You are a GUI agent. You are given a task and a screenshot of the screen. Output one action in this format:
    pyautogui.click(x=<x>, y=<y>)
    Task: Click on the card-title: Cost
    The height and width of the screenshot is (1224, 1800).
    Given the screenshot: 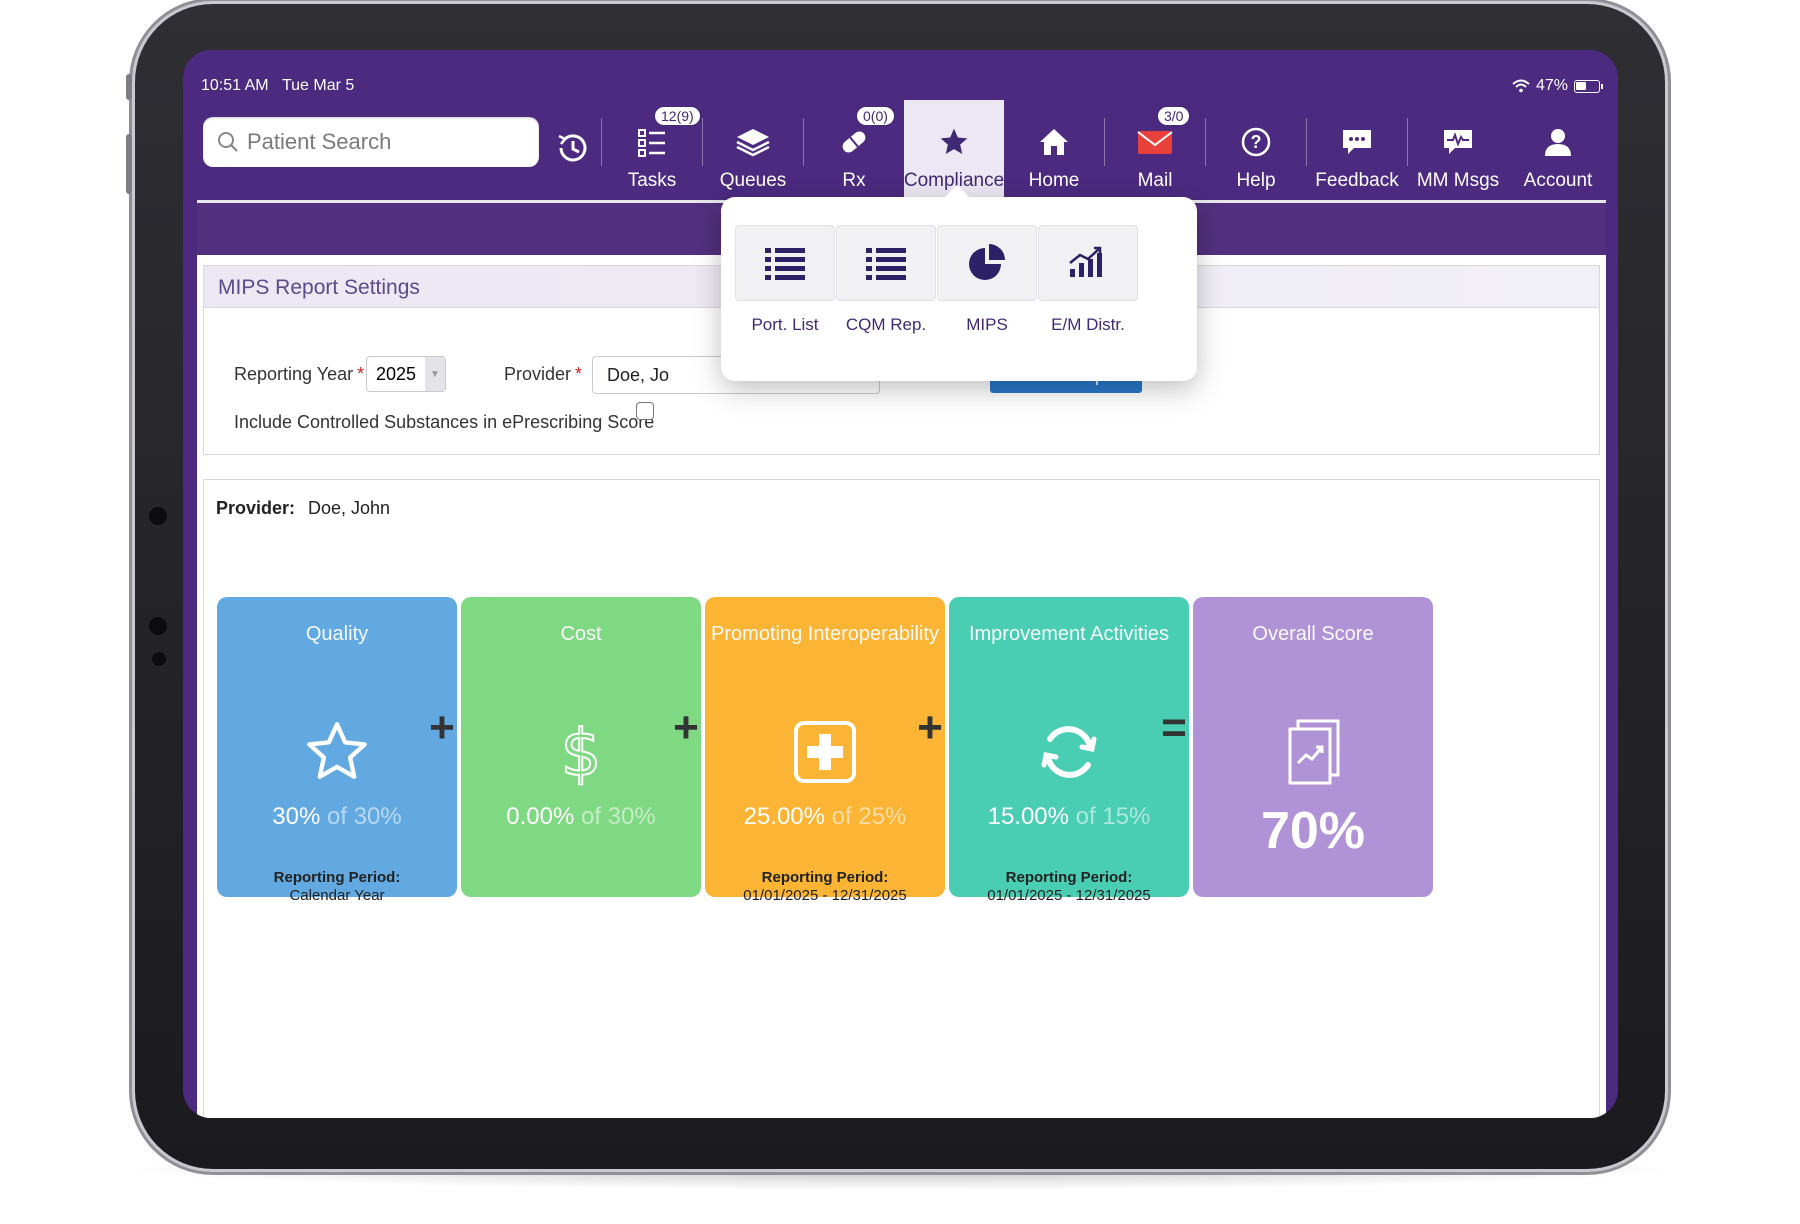 What is the action you would take?
    pyautogui.click(x=581, y=634)
    